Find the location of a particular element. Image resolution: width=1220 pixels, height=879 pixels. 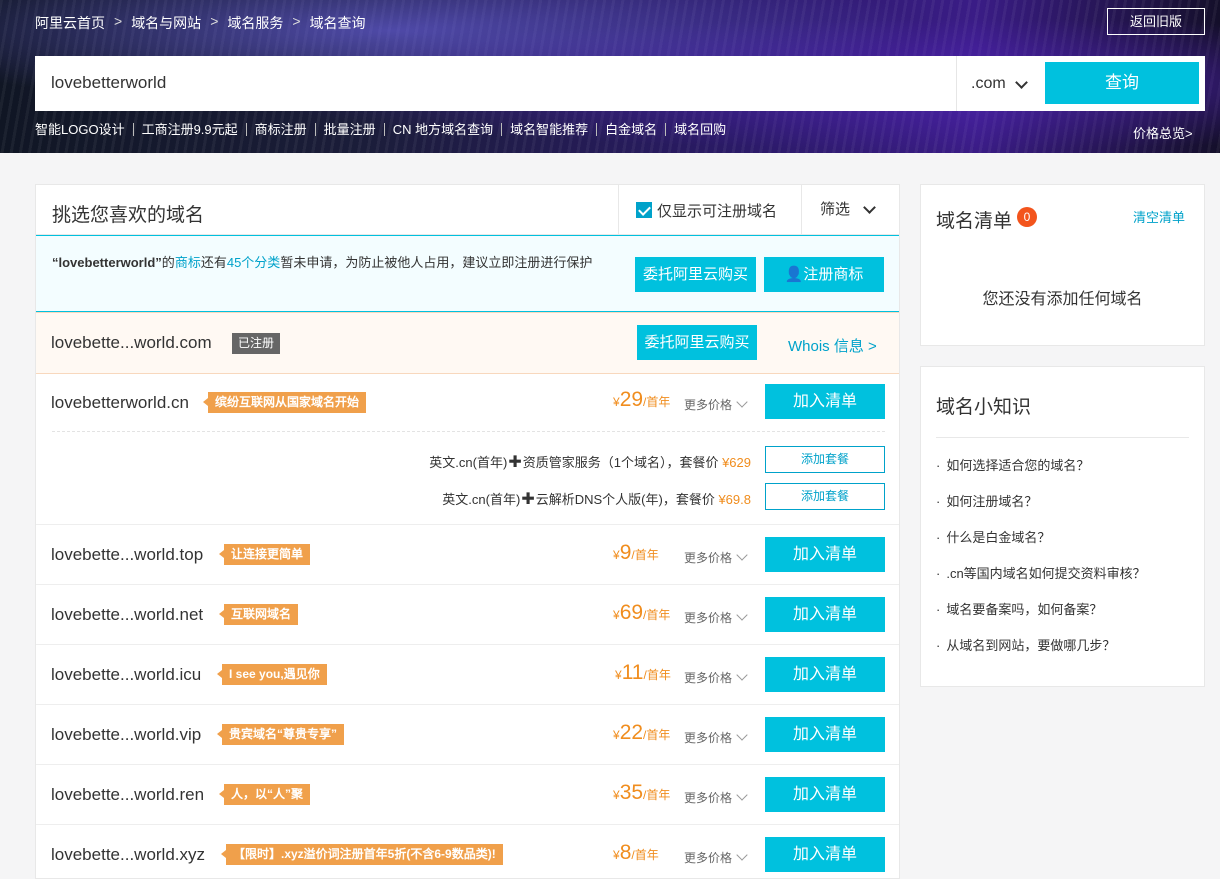

price-value: 11 is located at coordinates (632, 672).